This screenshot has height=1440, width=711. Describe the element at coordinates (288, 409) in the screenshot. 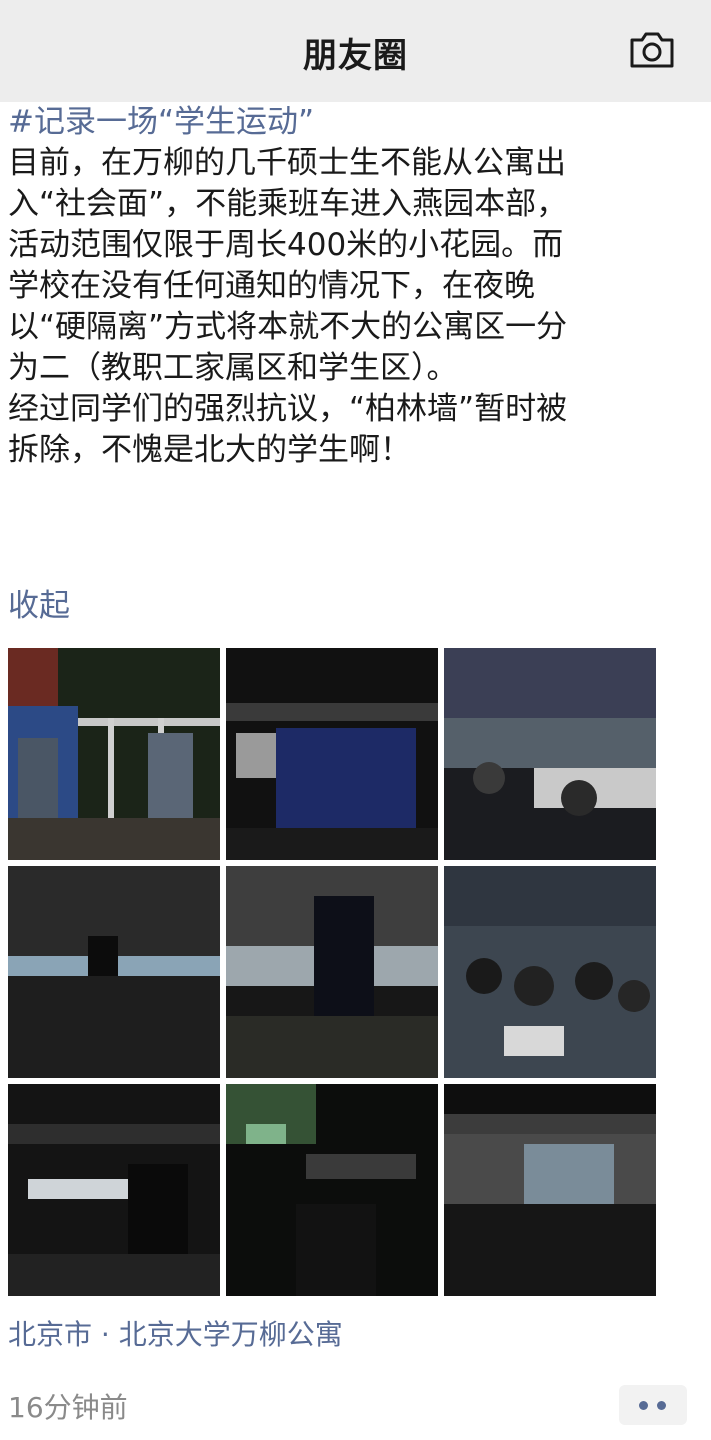

I see `post-text-line: 经过同学们的强烈抗议，“柏林墙”暂时被` at that location.